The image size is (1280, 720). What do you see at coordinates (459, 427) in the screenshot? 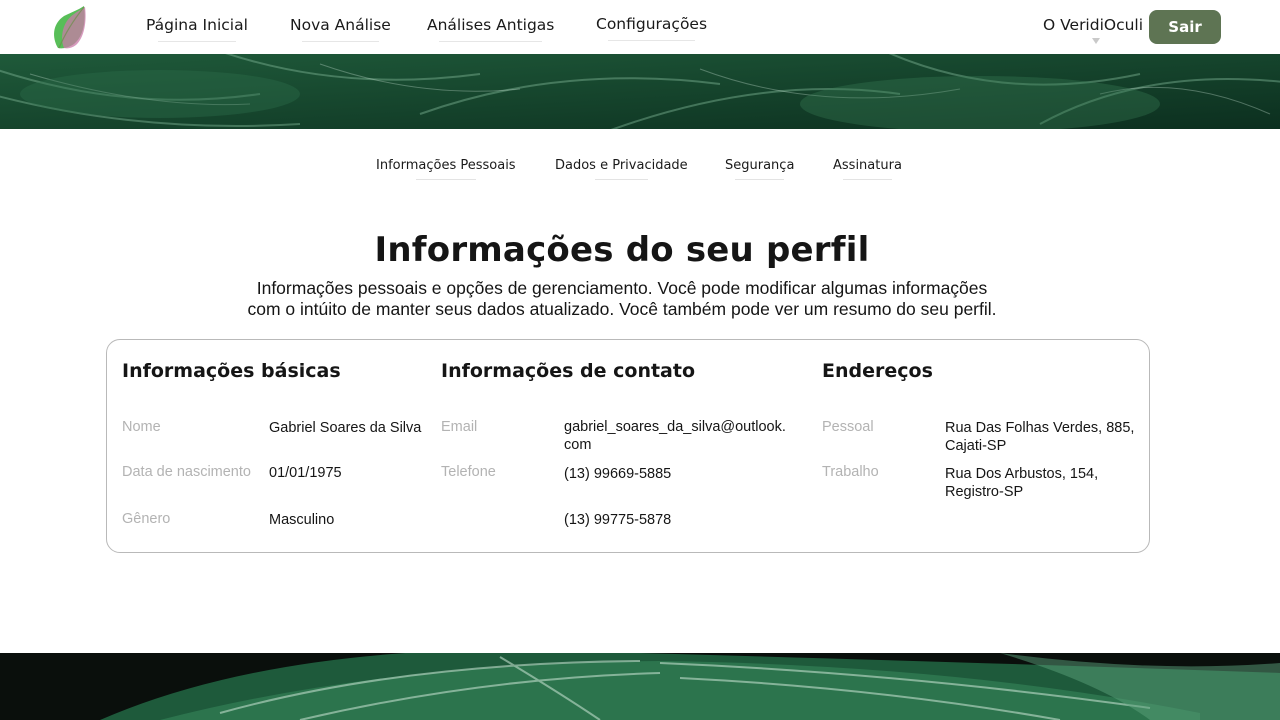
I see `email-label: Email` at bounding box center [459, 427].